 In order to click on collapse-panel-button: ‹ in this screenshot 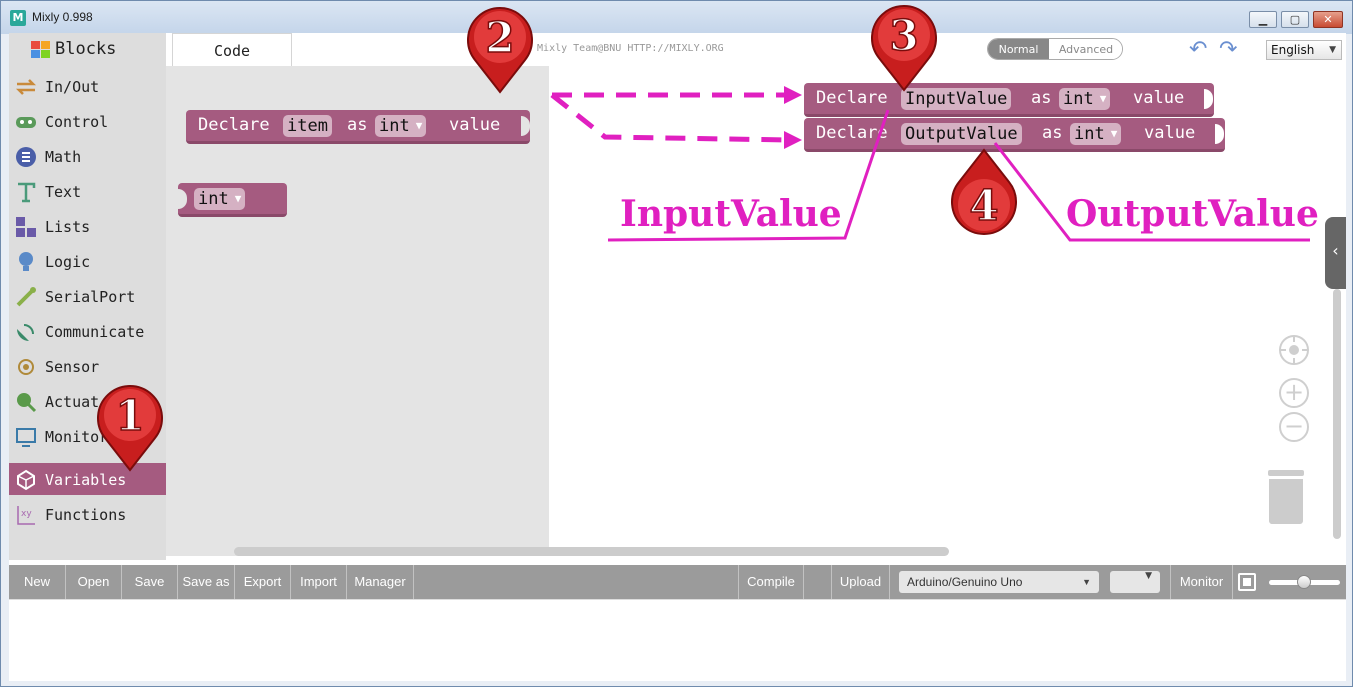, I will do `click(1335, 253)`.